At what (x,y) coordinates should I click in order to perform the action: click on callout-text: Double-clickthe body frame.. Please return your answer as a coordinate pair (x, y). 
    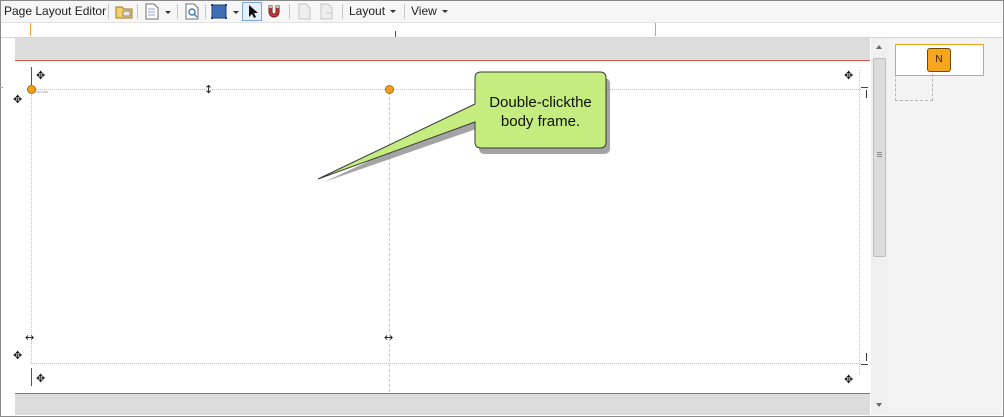
    Looking at the image, I should click on (540, 112).